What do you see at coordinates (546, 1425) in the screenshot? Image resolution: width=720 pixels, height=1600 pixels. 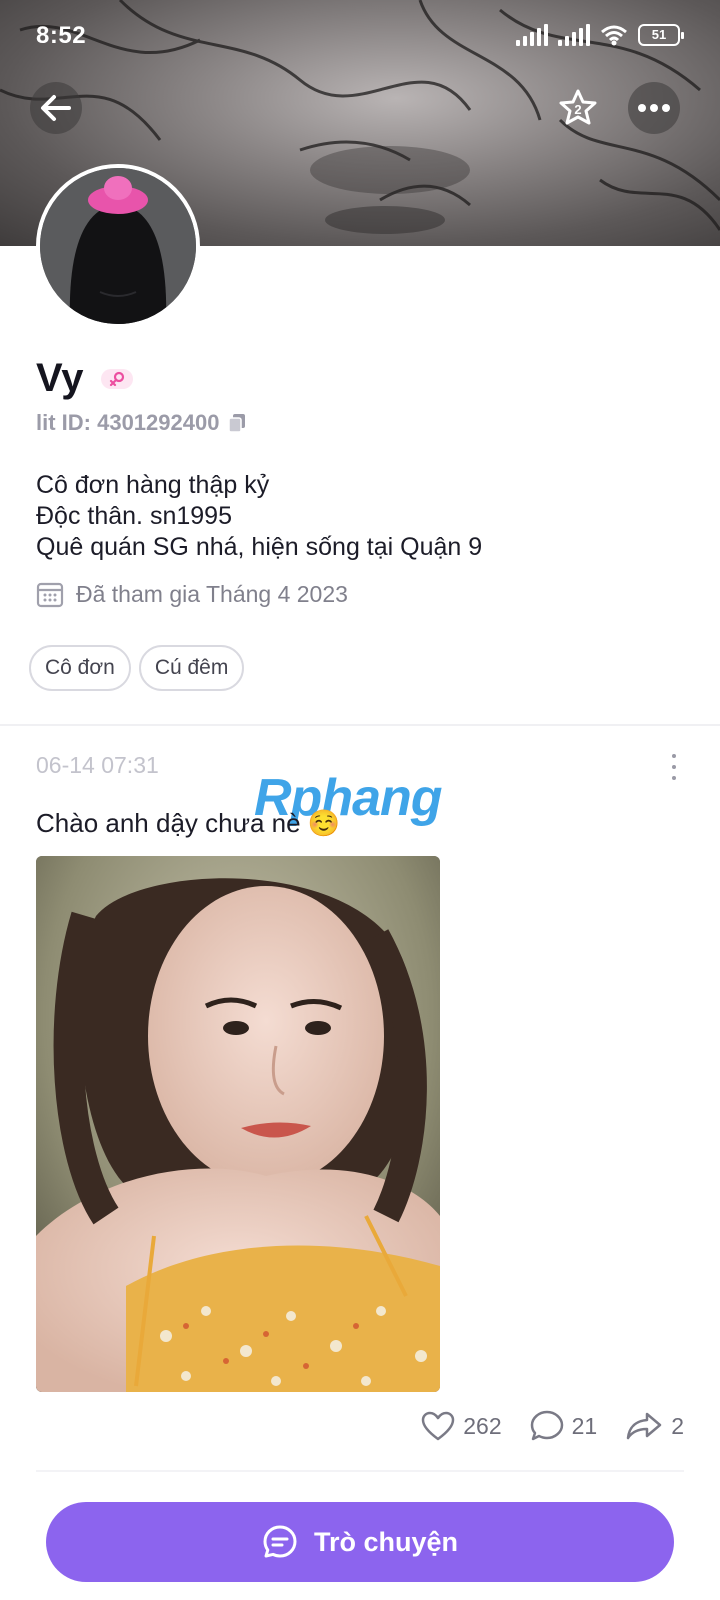 I see `comment-icon` at bounding box center [546, 1425].